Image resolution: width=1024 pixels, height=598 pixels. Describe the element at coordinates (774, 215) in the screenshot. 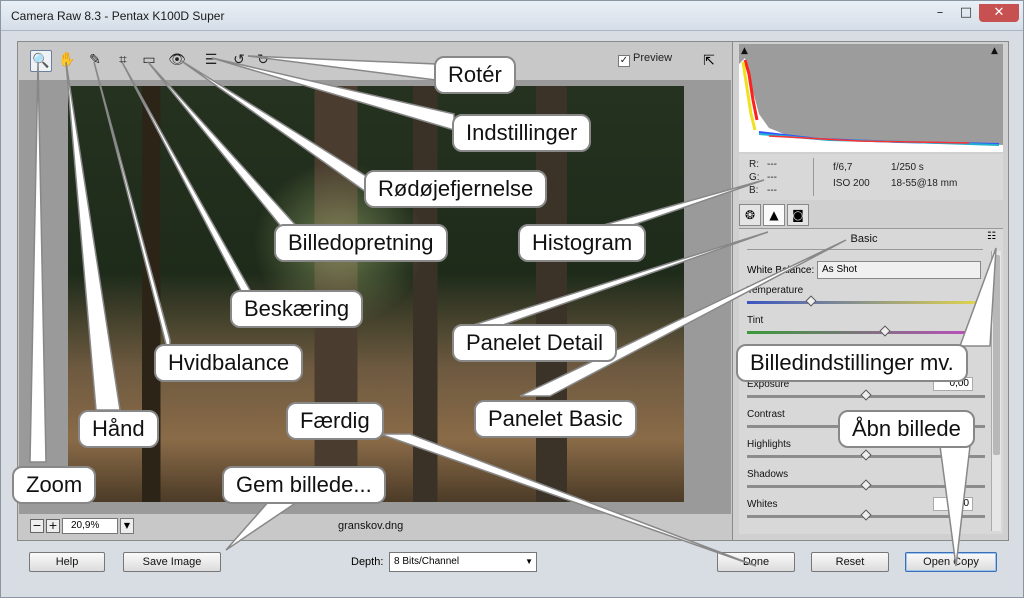

I see `tab-detail-icon: ▲` at that location.